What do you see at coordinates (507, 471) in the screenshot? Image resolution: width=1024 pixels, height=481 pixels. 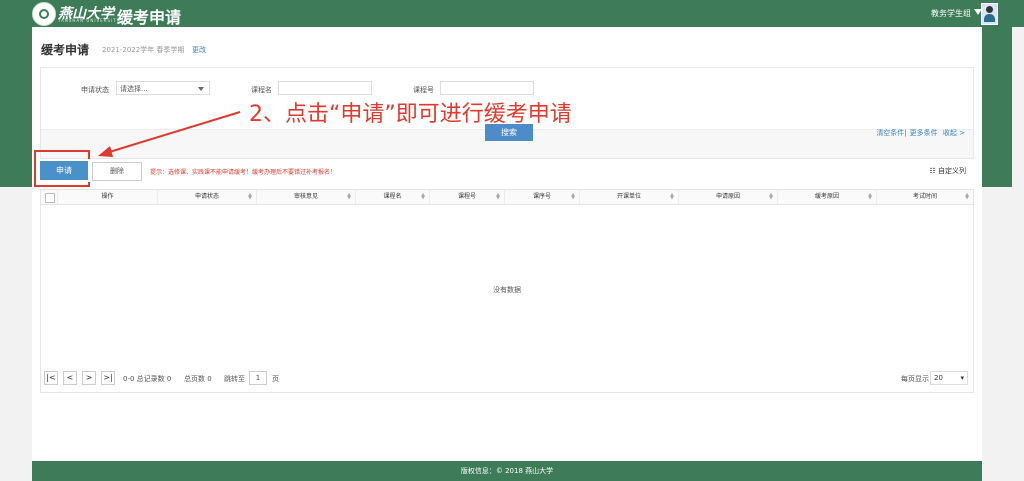 I see `footer: 版权信息：© 2018 燕山大学` at bounding box center [507, 471].